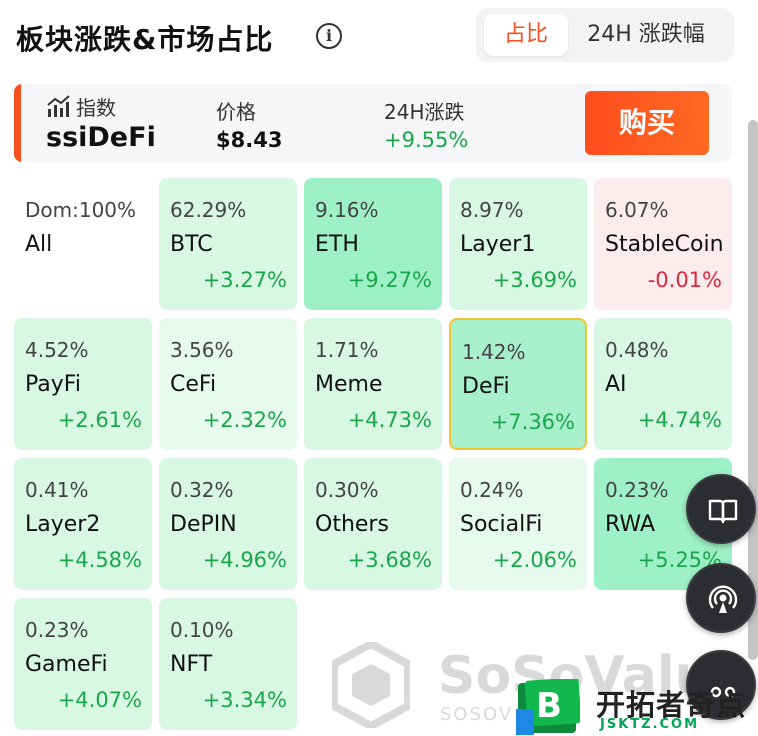  I want to click on sector-share: Dom:100%, so click(81, 210).